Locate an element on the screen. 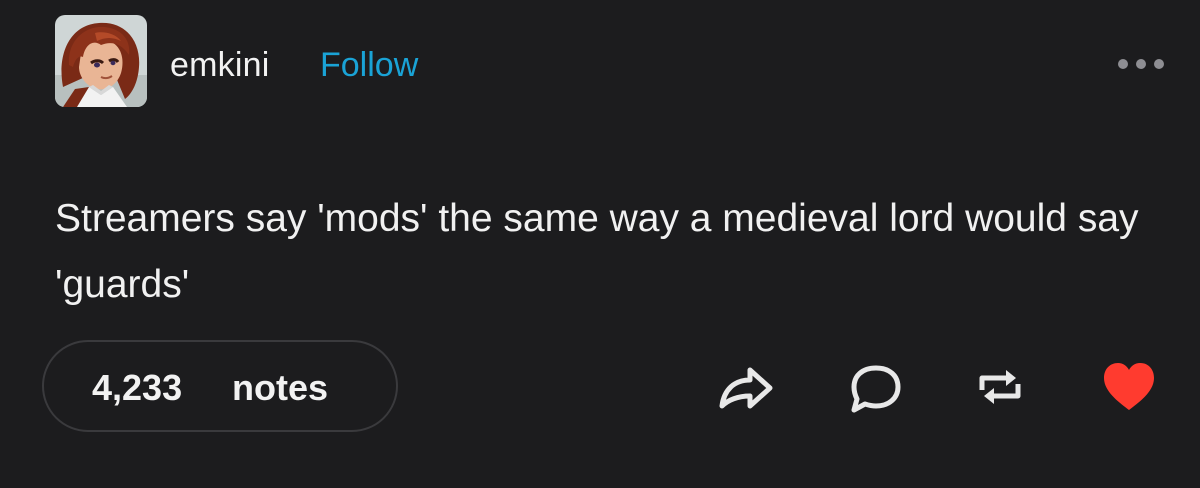  share-icon is located at coordinates (746, 388).